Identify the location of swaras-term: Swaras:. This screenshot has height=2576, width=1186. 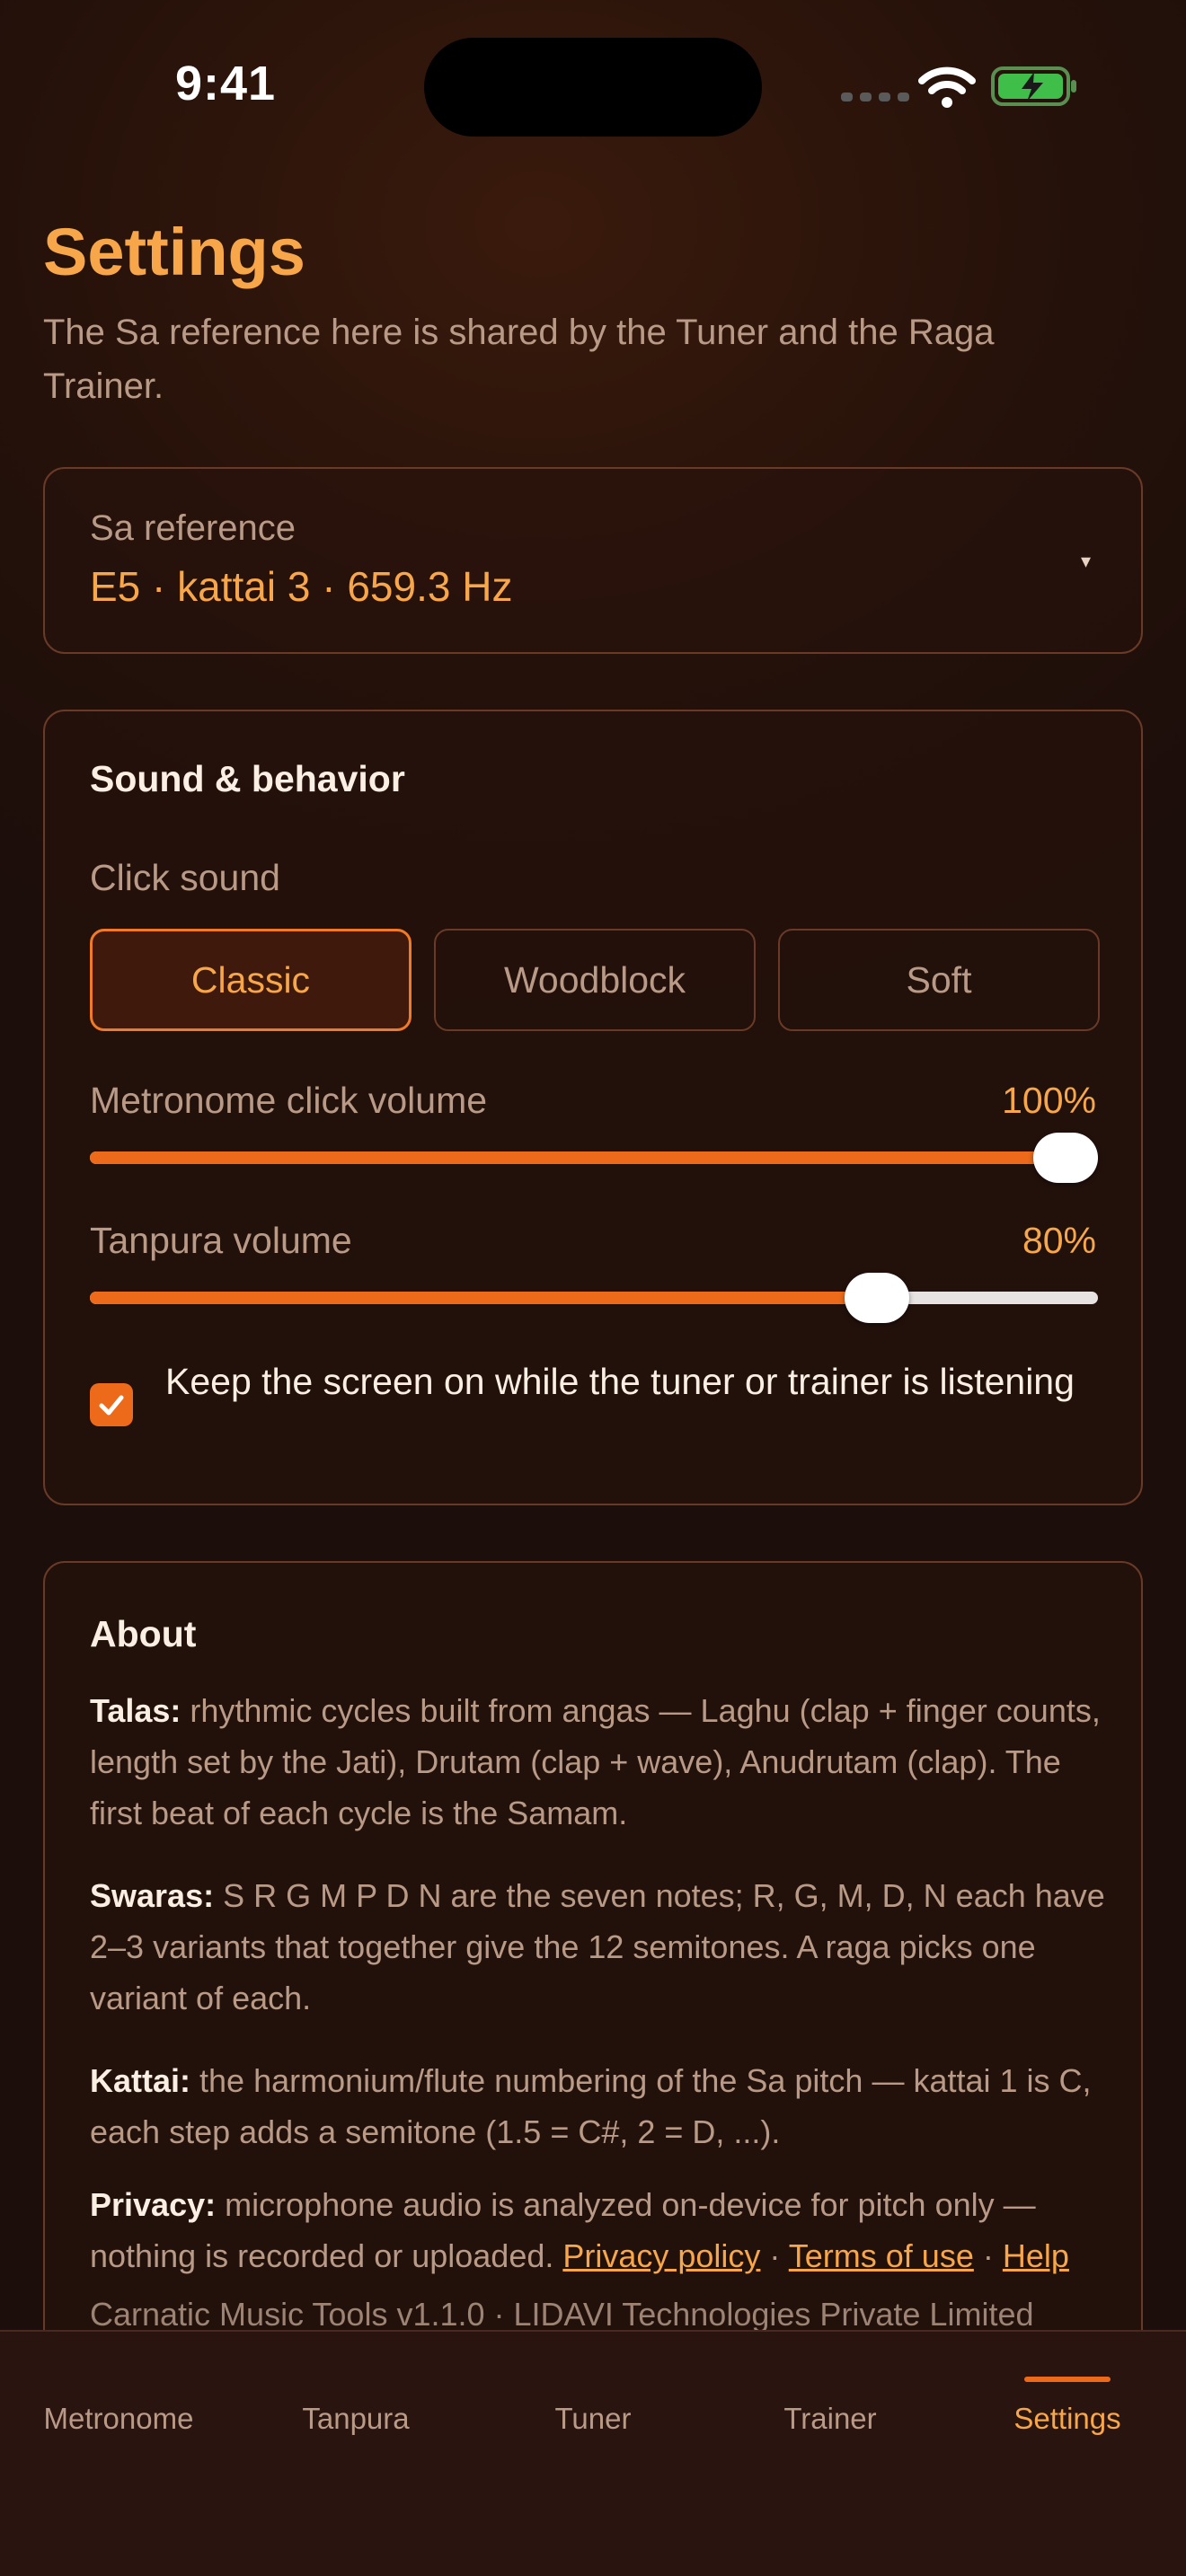
(152, 1895).